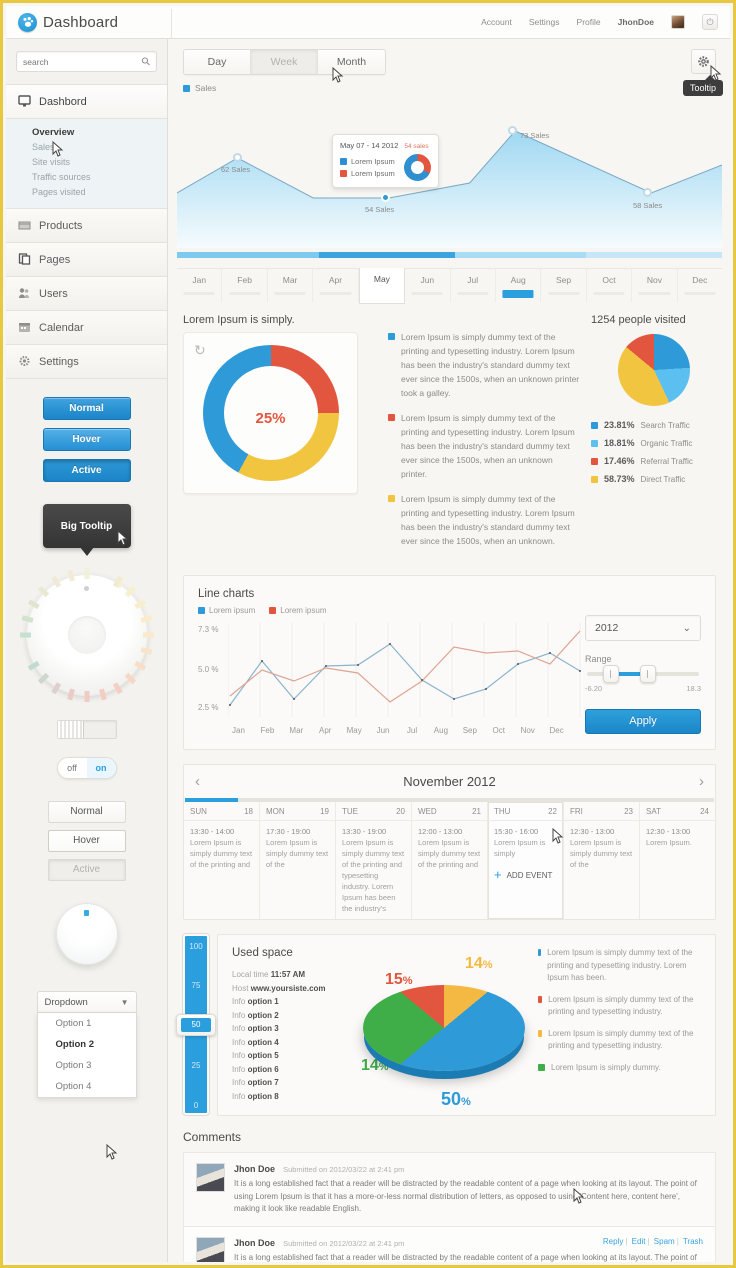 The image size is (736, 1268). Describe the element at coordinates (70, 729) in the screenshot. I see `flat-toggle-knob` at that location.